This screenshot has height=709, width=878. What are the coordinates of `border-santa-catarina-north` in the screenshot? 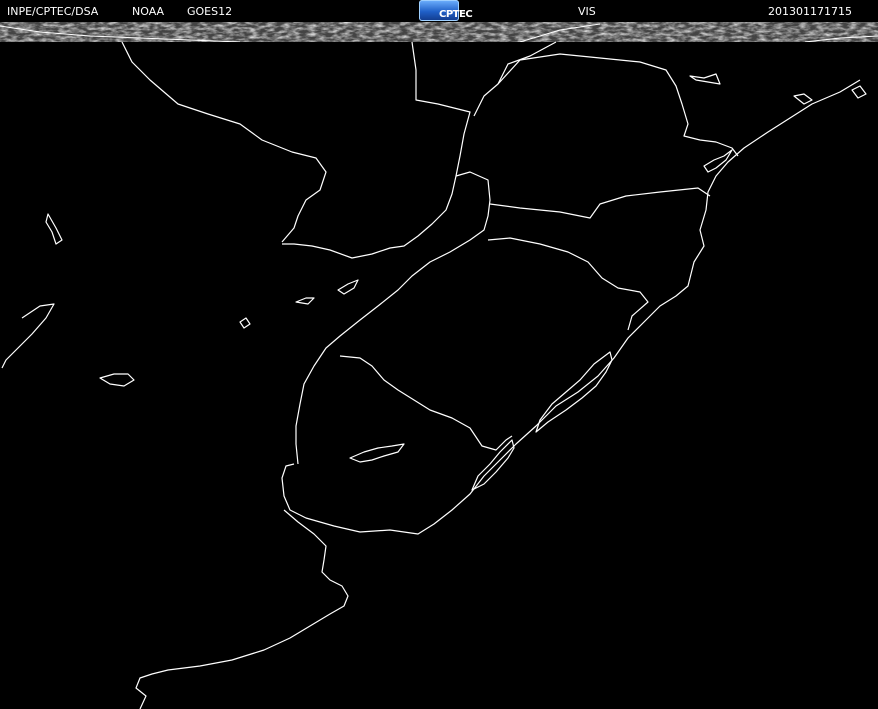 It's located at (600, 203).